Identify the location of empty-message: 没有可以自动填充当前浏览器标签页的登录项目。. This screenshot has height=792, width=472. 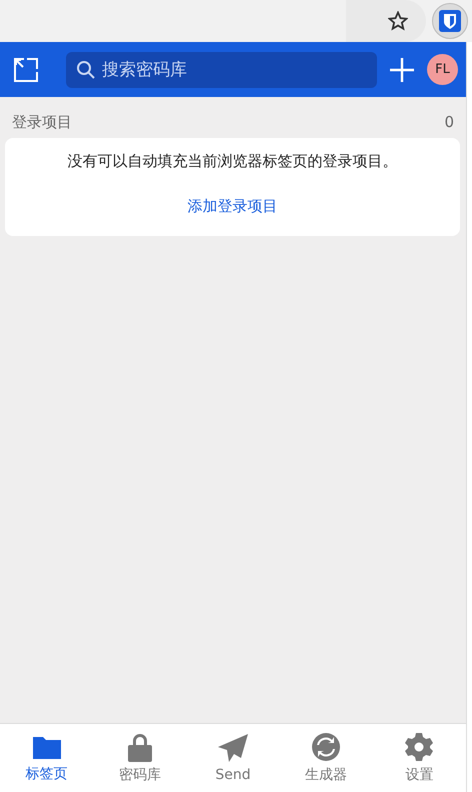
(233, 161).